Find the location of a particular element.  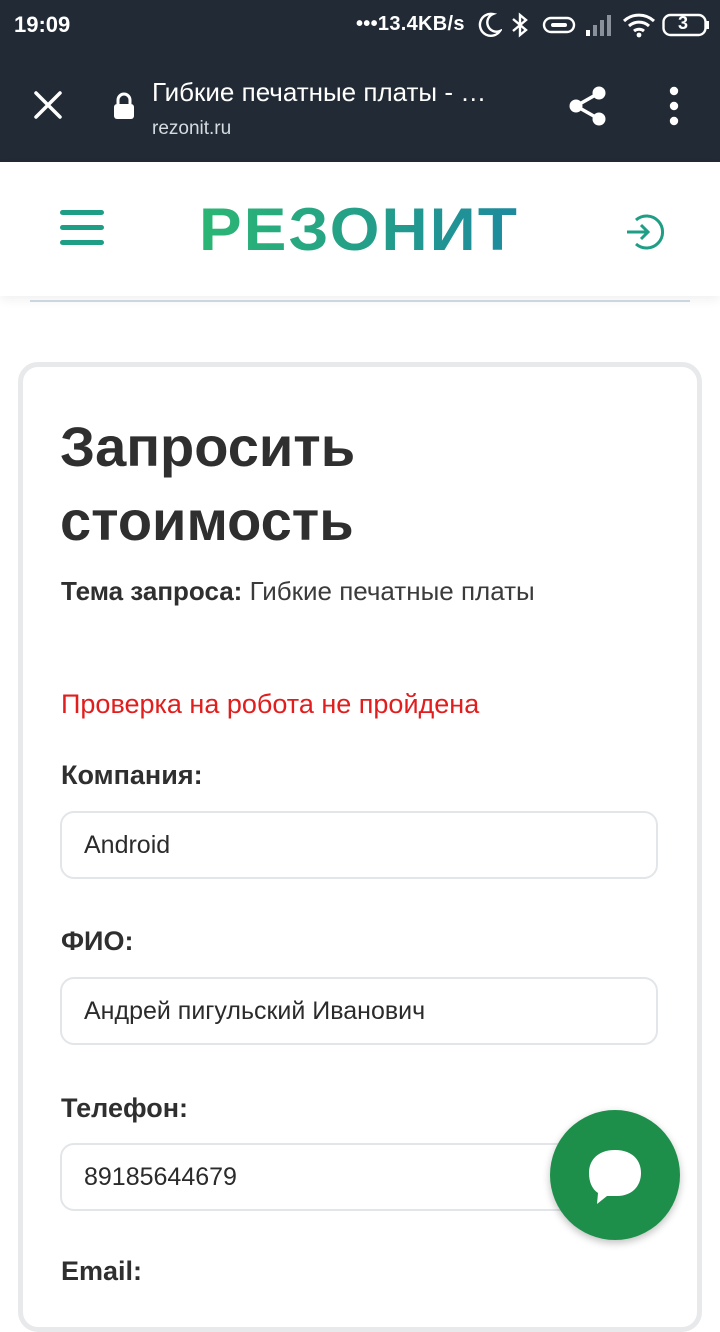

login-button is located at coordinates (644, 234).